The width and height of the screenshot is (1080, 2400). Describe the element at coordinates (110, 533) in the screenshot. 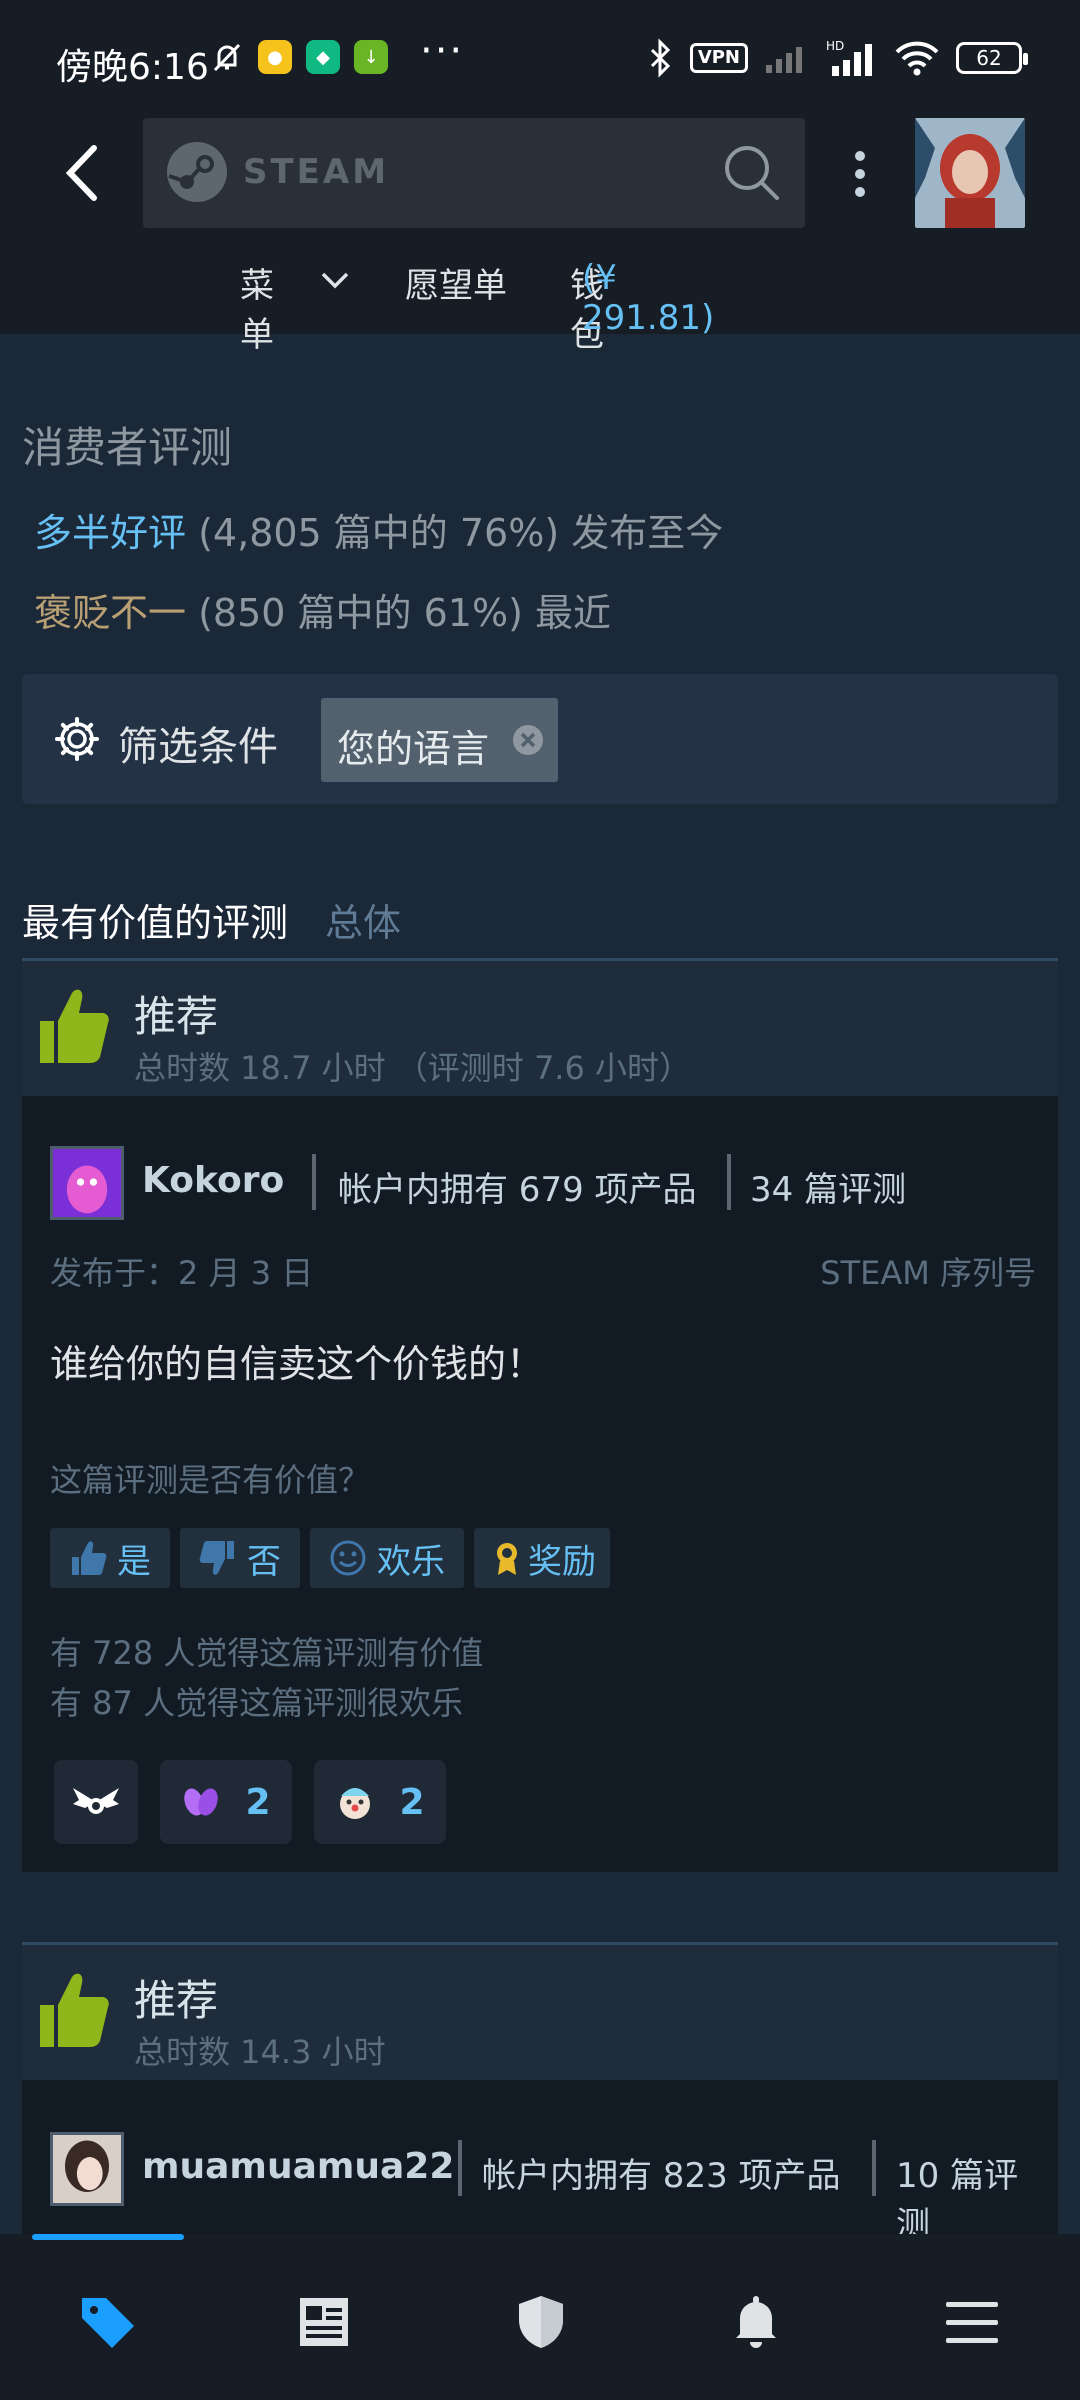

I see `overall-rating: 多半好评` at that location.